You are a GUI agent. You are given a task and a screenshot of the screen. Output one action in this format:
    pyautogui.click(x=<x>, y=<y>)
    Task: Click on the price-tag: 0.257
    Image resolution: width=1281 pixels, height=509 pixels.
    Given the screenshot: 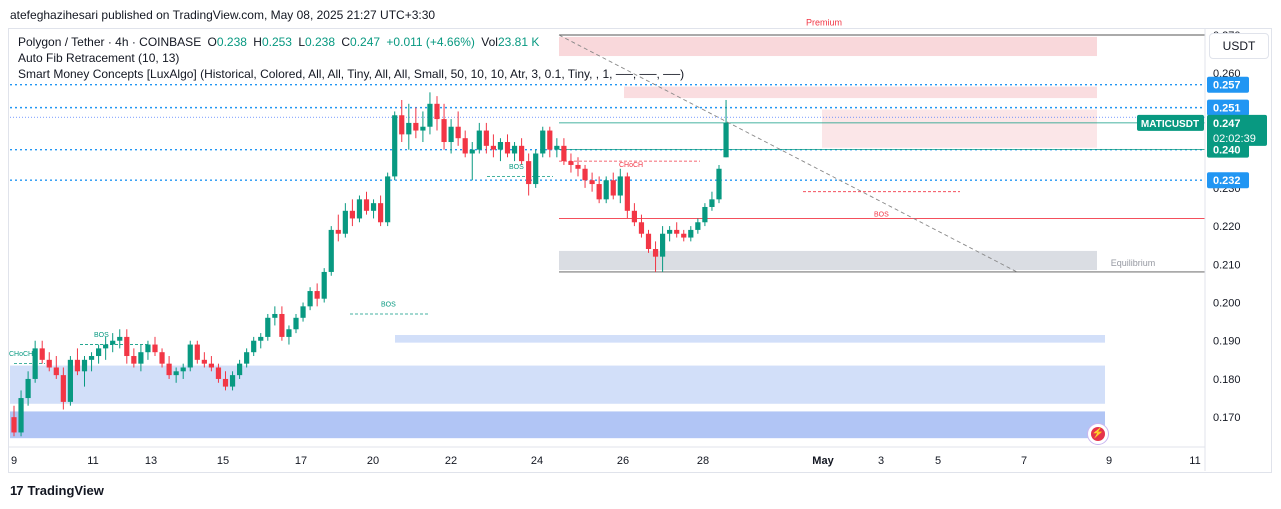 What is the action you would take?
    pyautogui.click(x=1228, y=84)
    